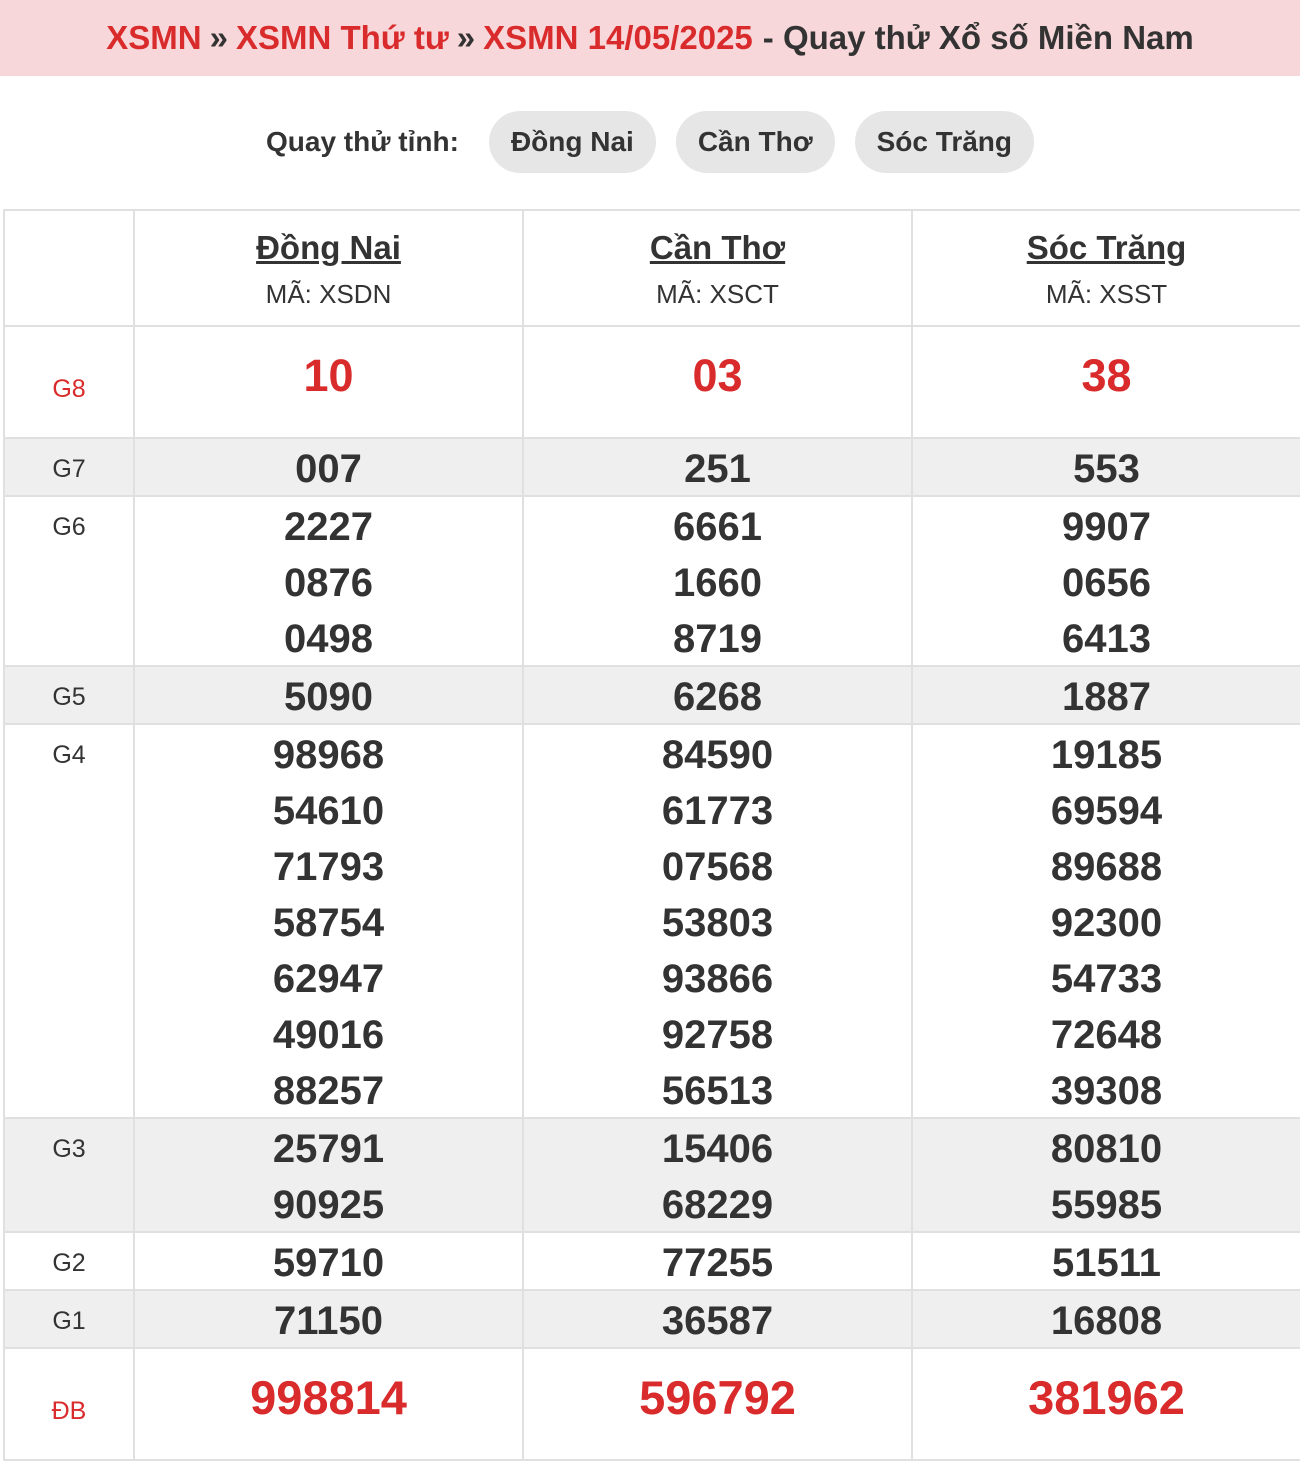 The image size is (1300, 1461). Describe the element at coordinates (69, 1321) in the screenshot. I see `prize-label: G1` at that location.